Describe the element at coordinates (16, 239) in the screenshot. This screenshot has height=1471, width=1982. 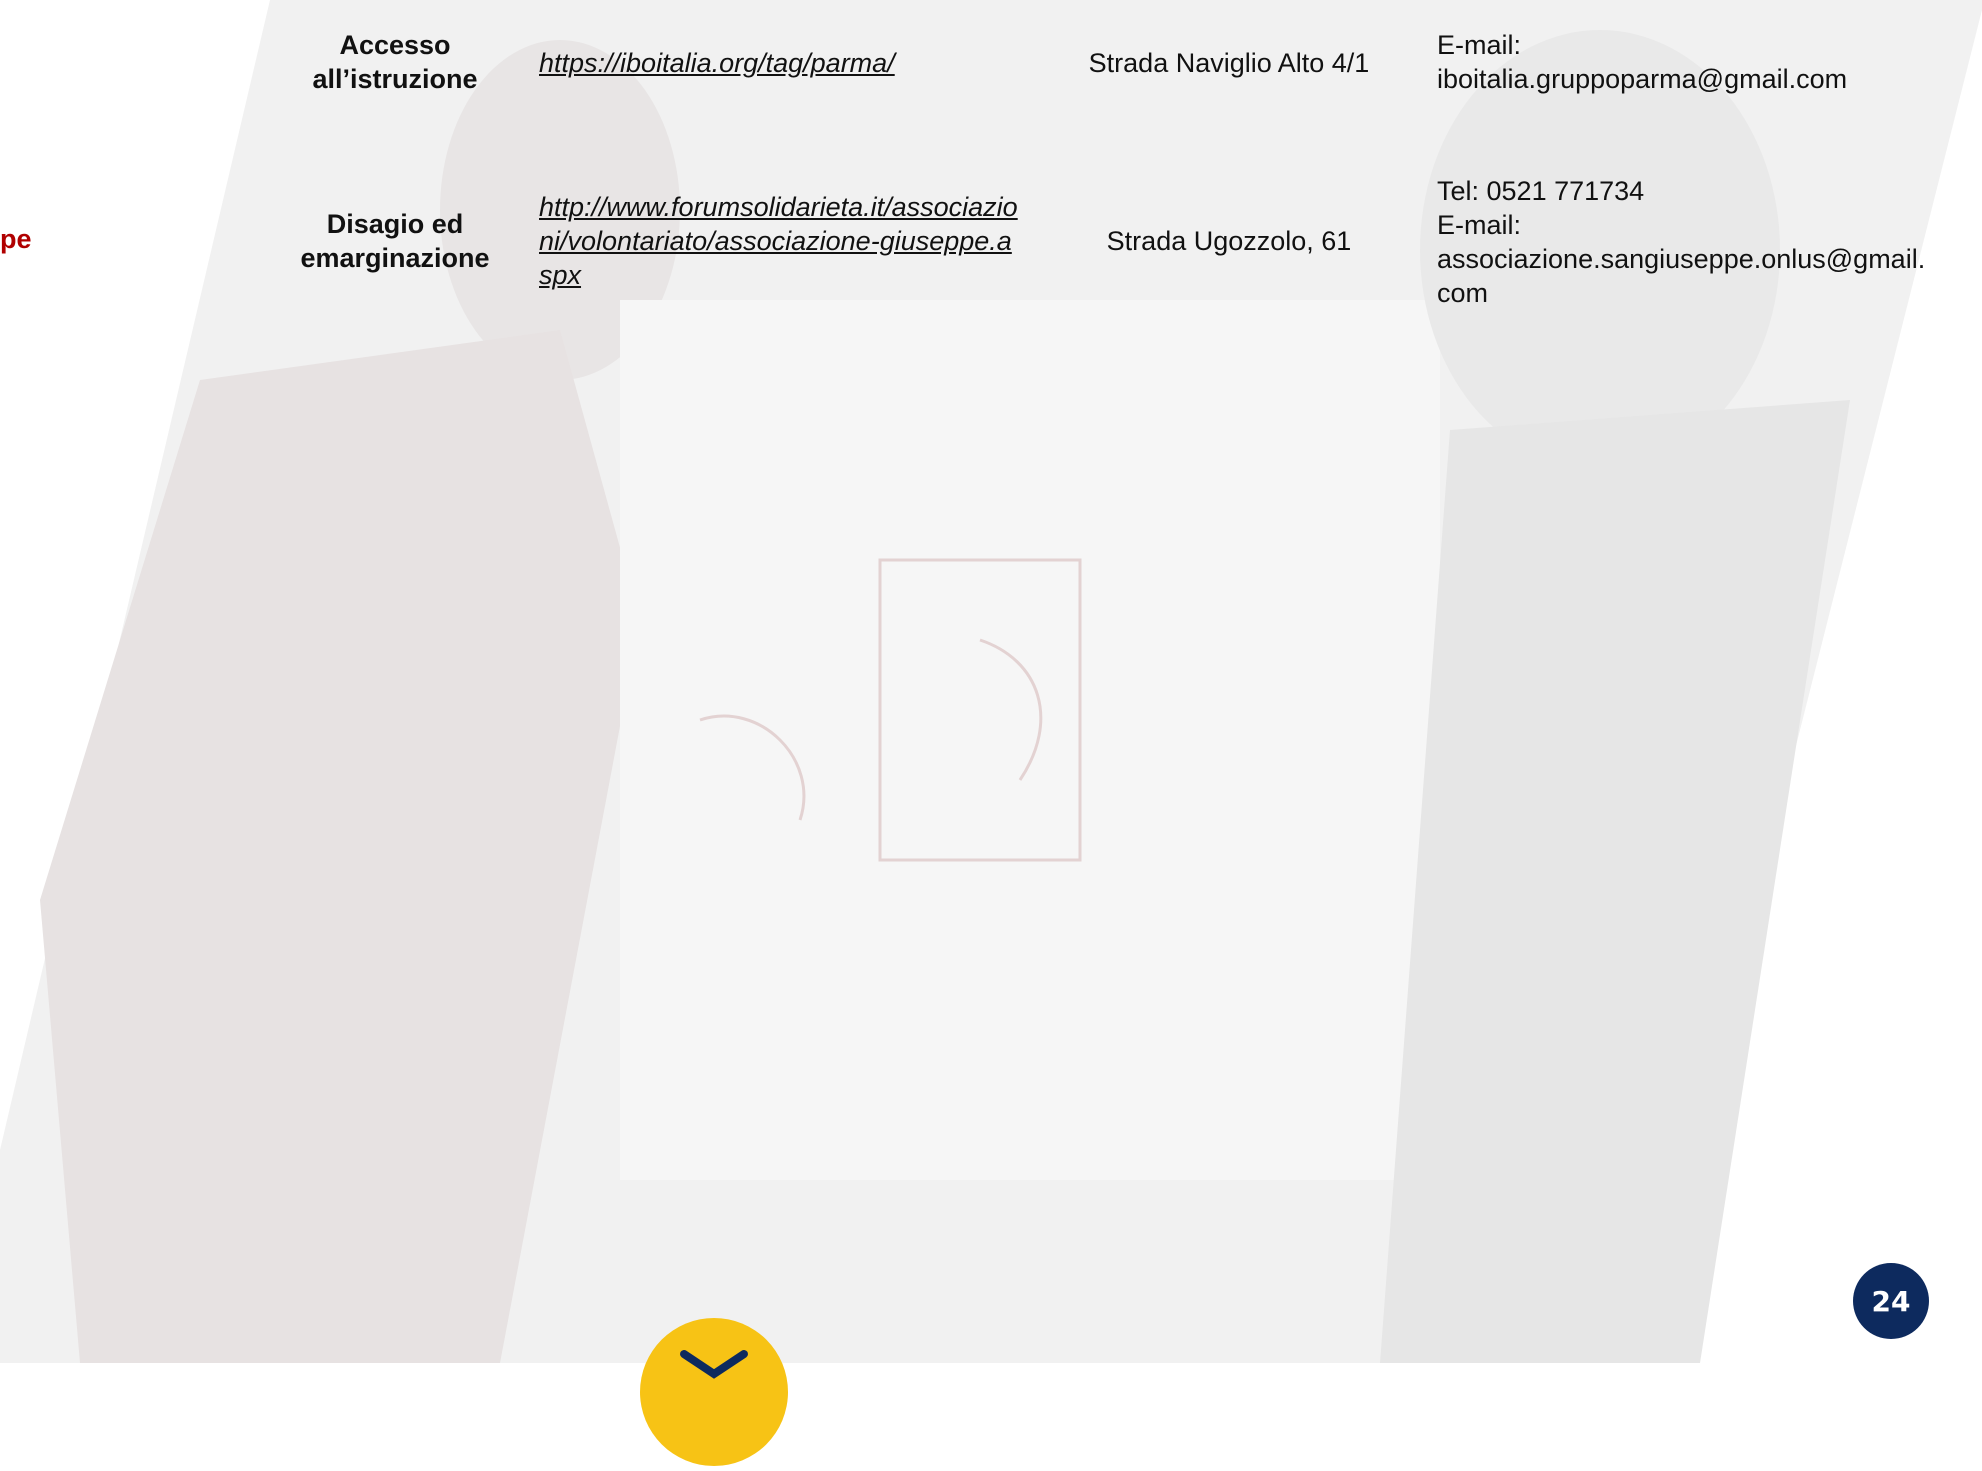
I see `partial-section-heading: pe` at that location.